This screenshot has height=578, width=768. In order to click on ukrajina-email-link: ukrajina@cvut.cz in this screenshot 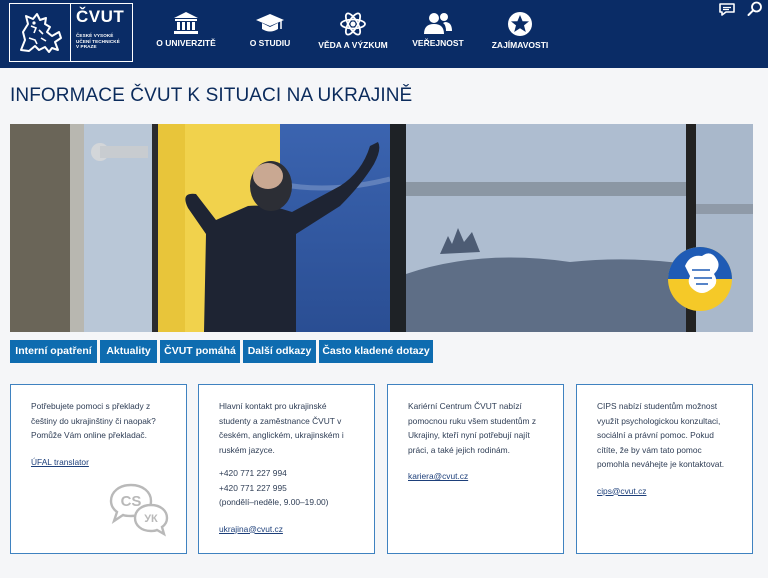, I will do `click(251, 529)`.